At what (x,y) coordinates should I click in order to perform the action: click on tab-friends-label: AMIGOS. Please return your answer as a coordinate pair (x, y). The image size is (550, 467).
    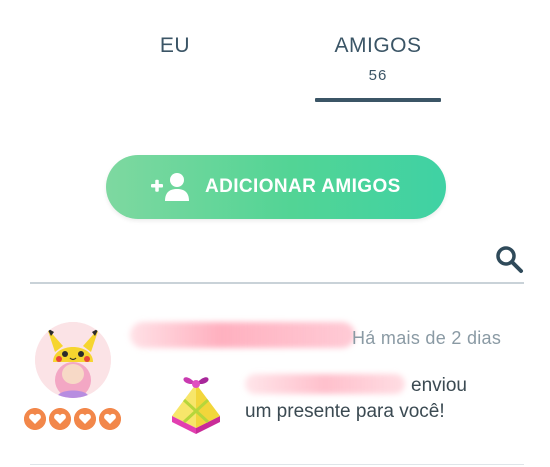
    Looking at the image, I should click on (378, 45).